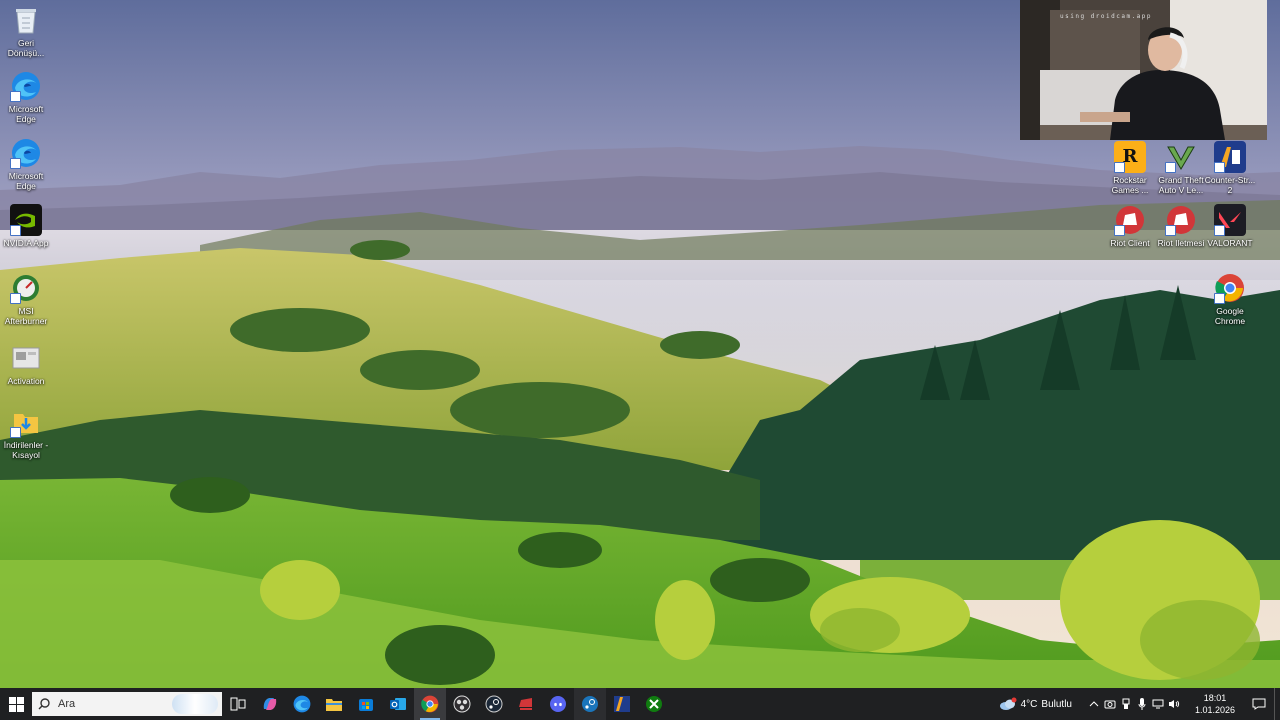 The width and height of the screenshot is (1280, 720). I want to click on notification-center-button, so click(1259, 704).